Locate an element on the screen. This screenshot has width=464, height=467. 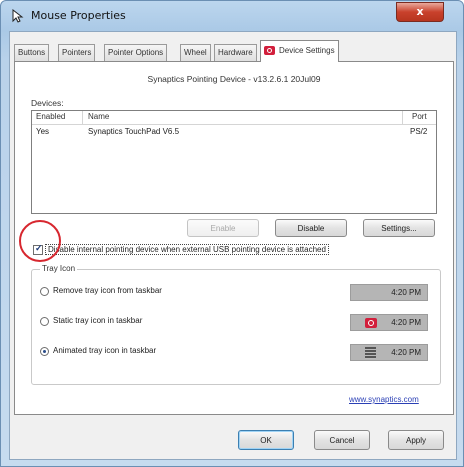
tray-preview-none: 4:20 PM is located at coordinates (389, 292).